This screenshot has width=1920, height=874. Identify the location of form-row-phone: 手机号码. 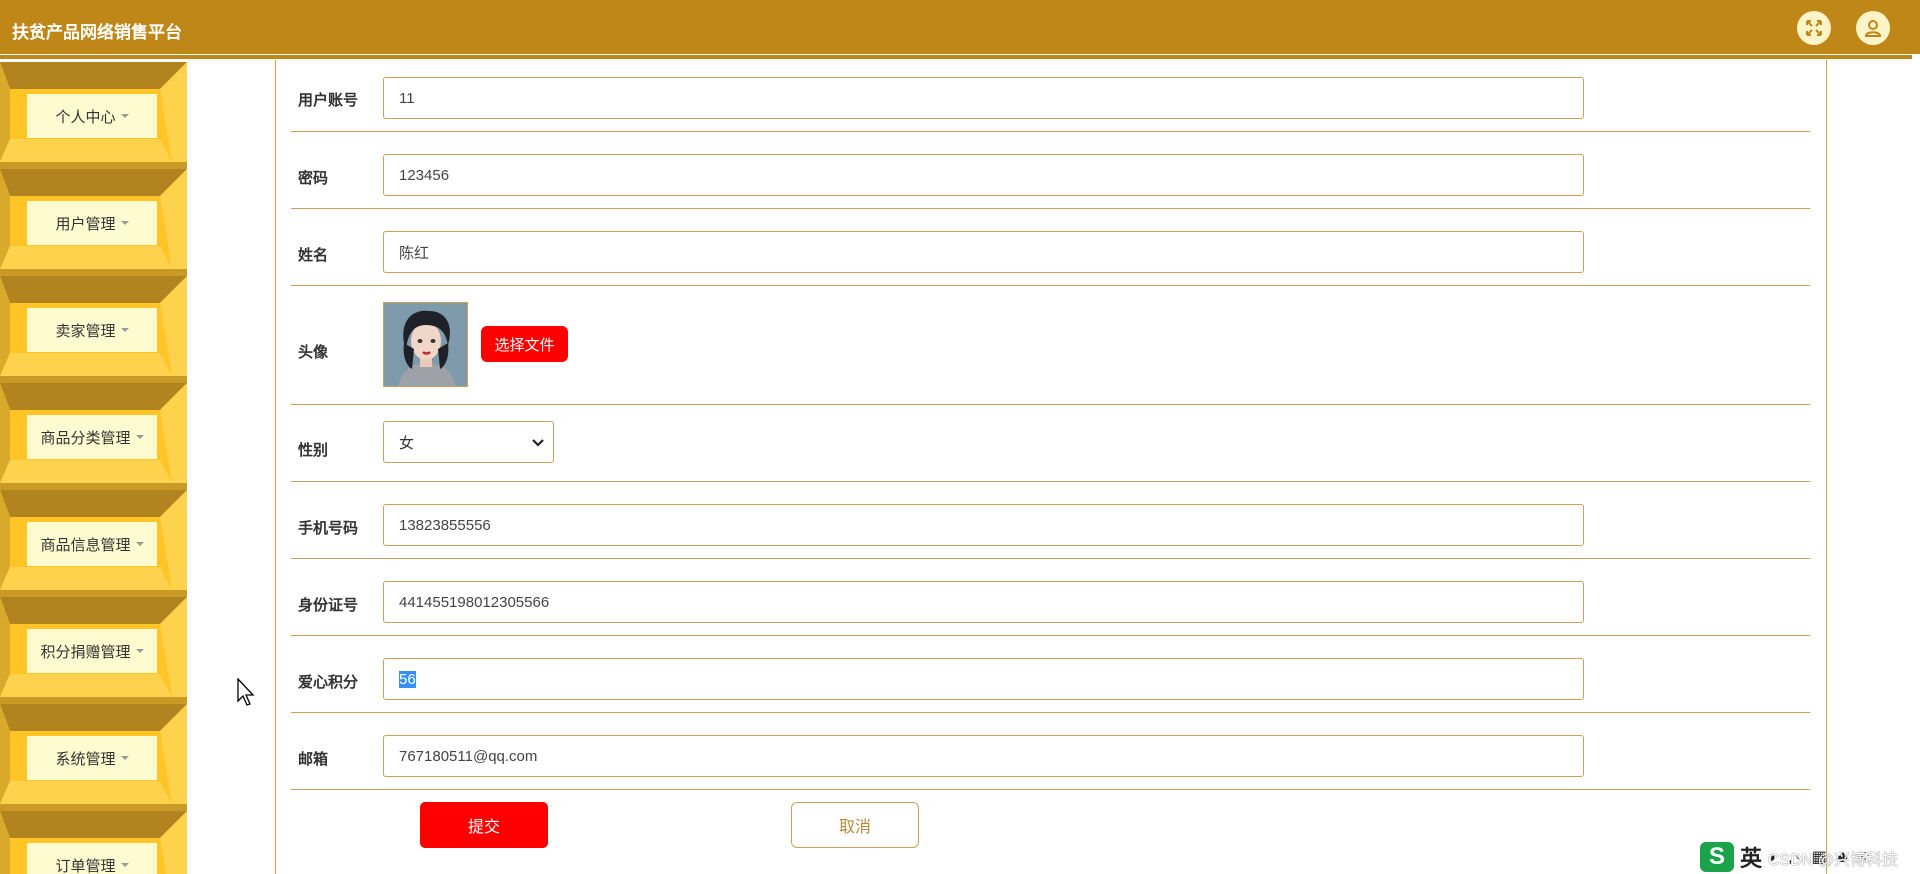
(1050, 520).